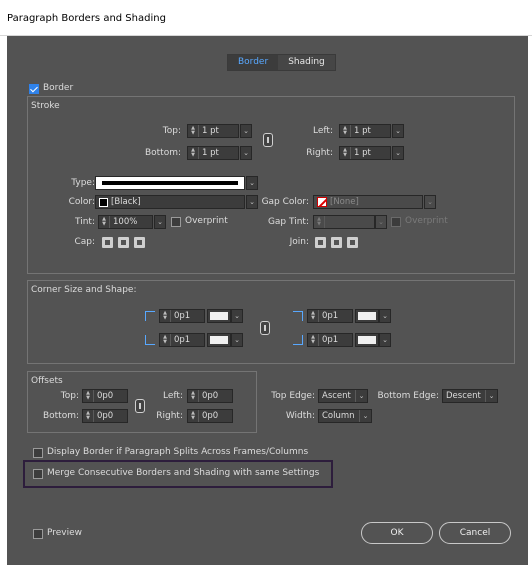  I want to click on miter-join-icon, so click(320, 242).